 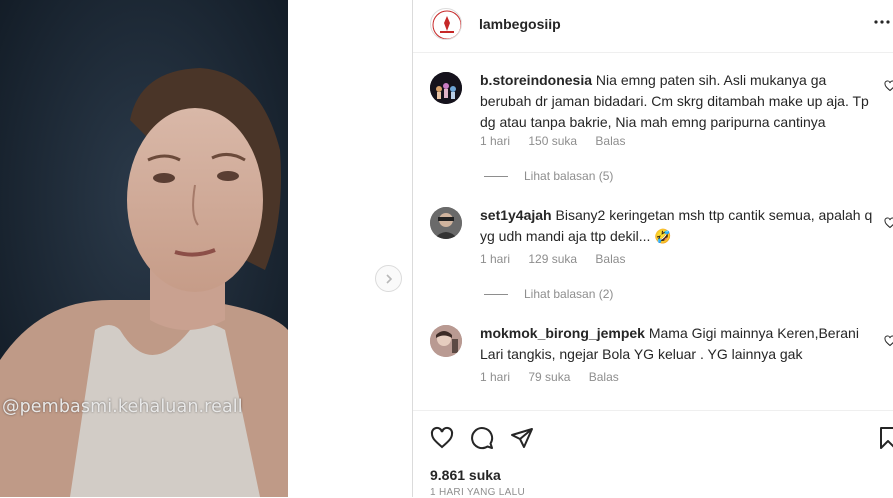 I want to click on view-replies-label: Lihat balasan (2), so click(x=568, y=294).